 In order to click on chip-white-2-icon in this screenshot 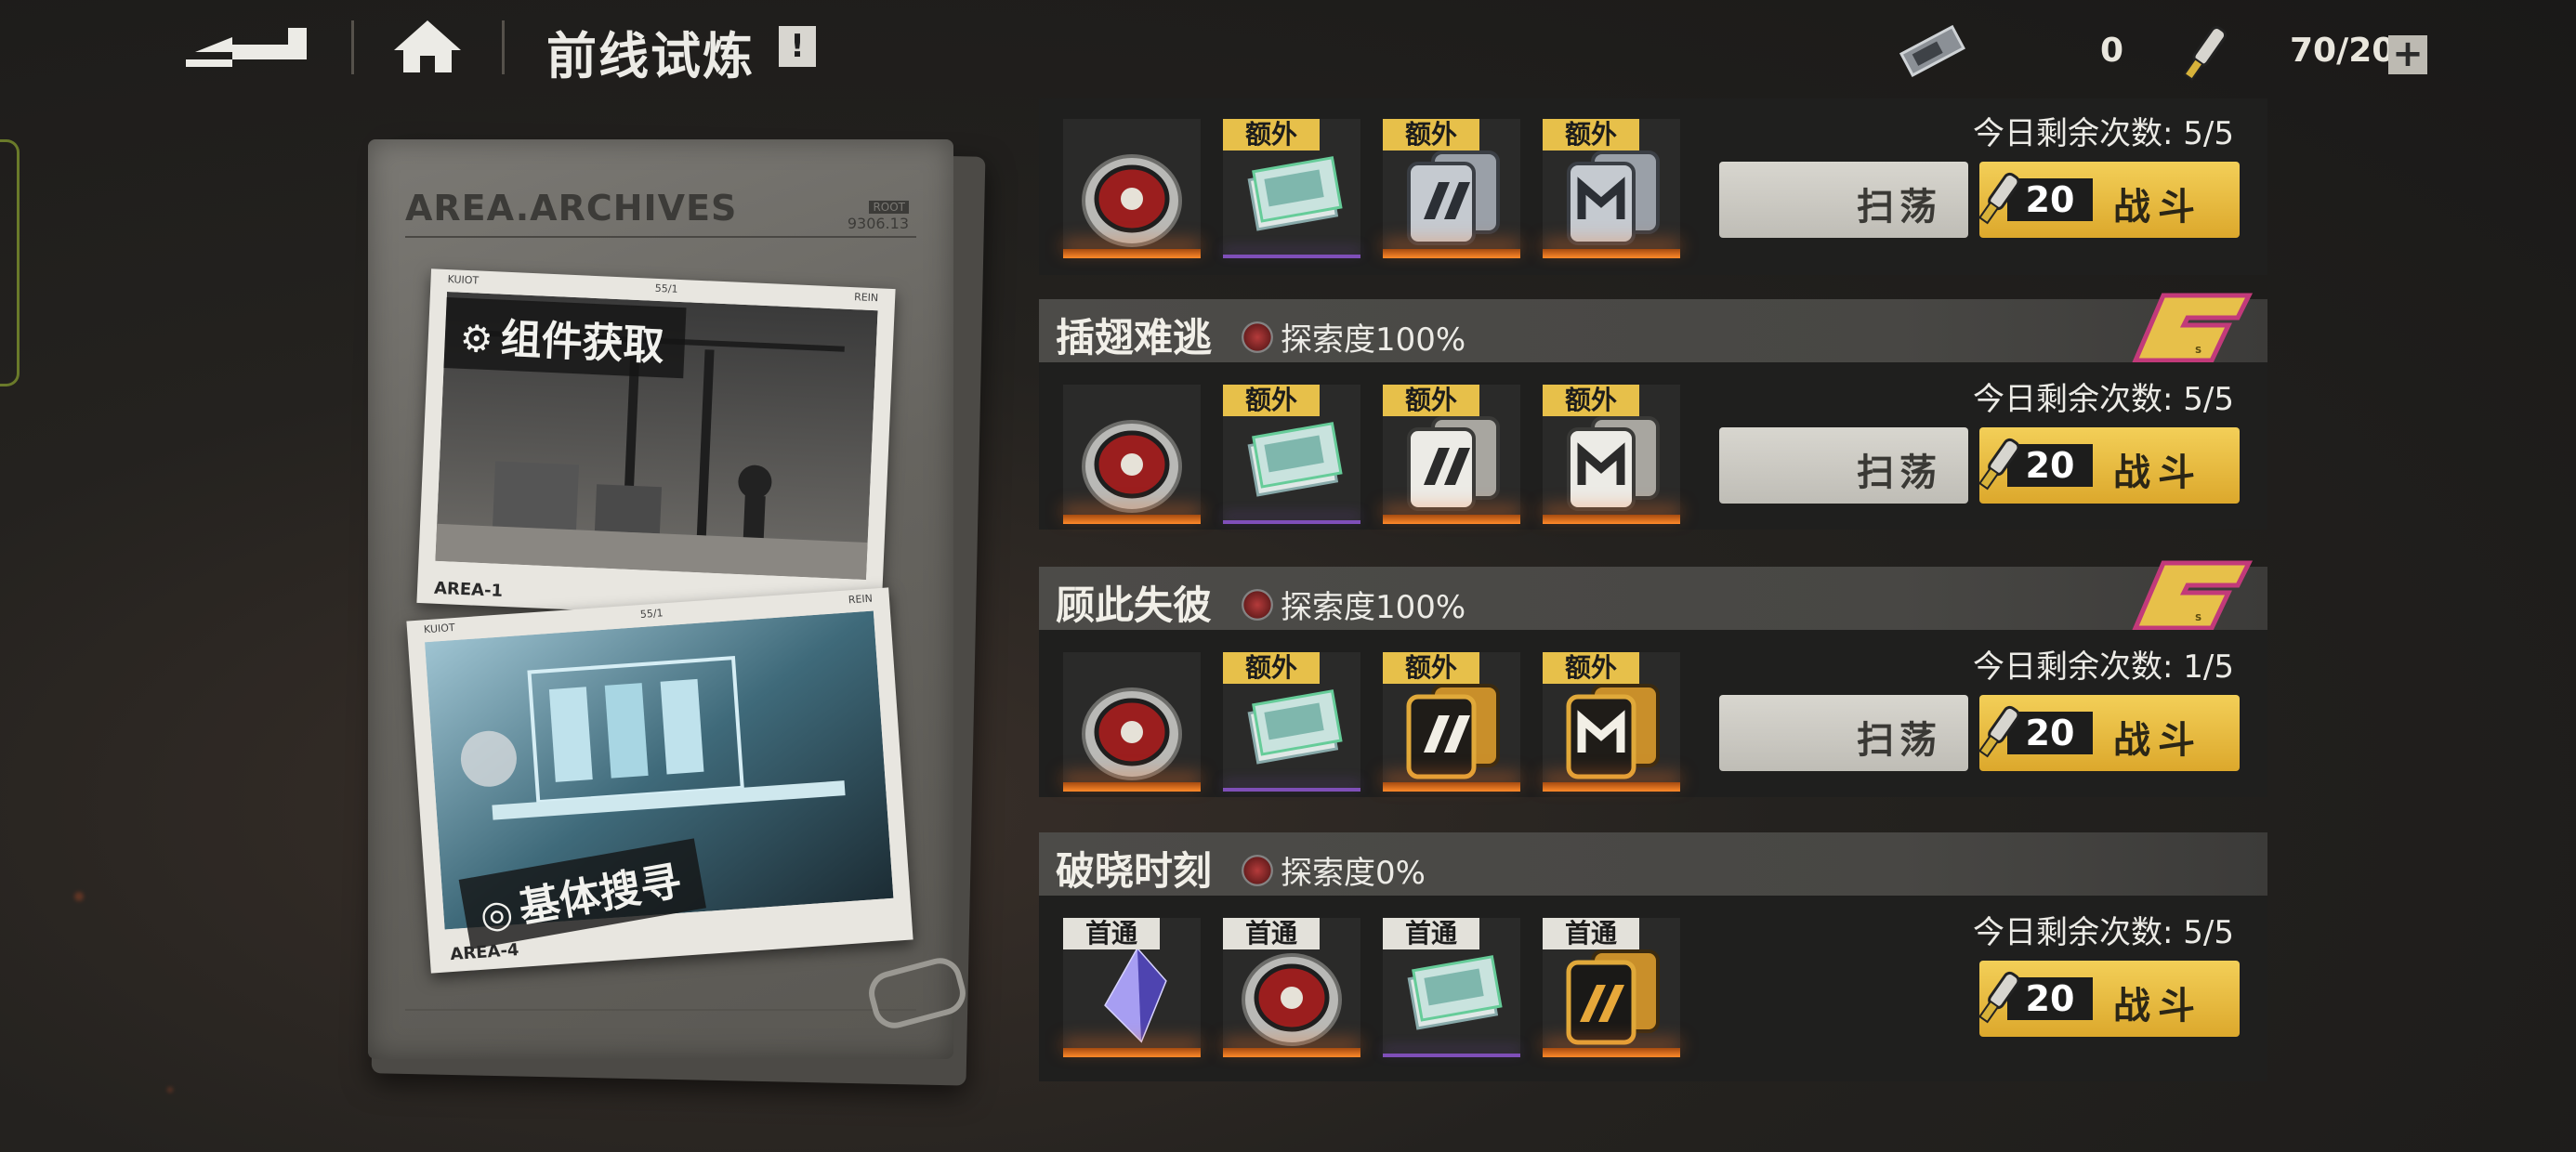, I will do `click(1611, 462)`.